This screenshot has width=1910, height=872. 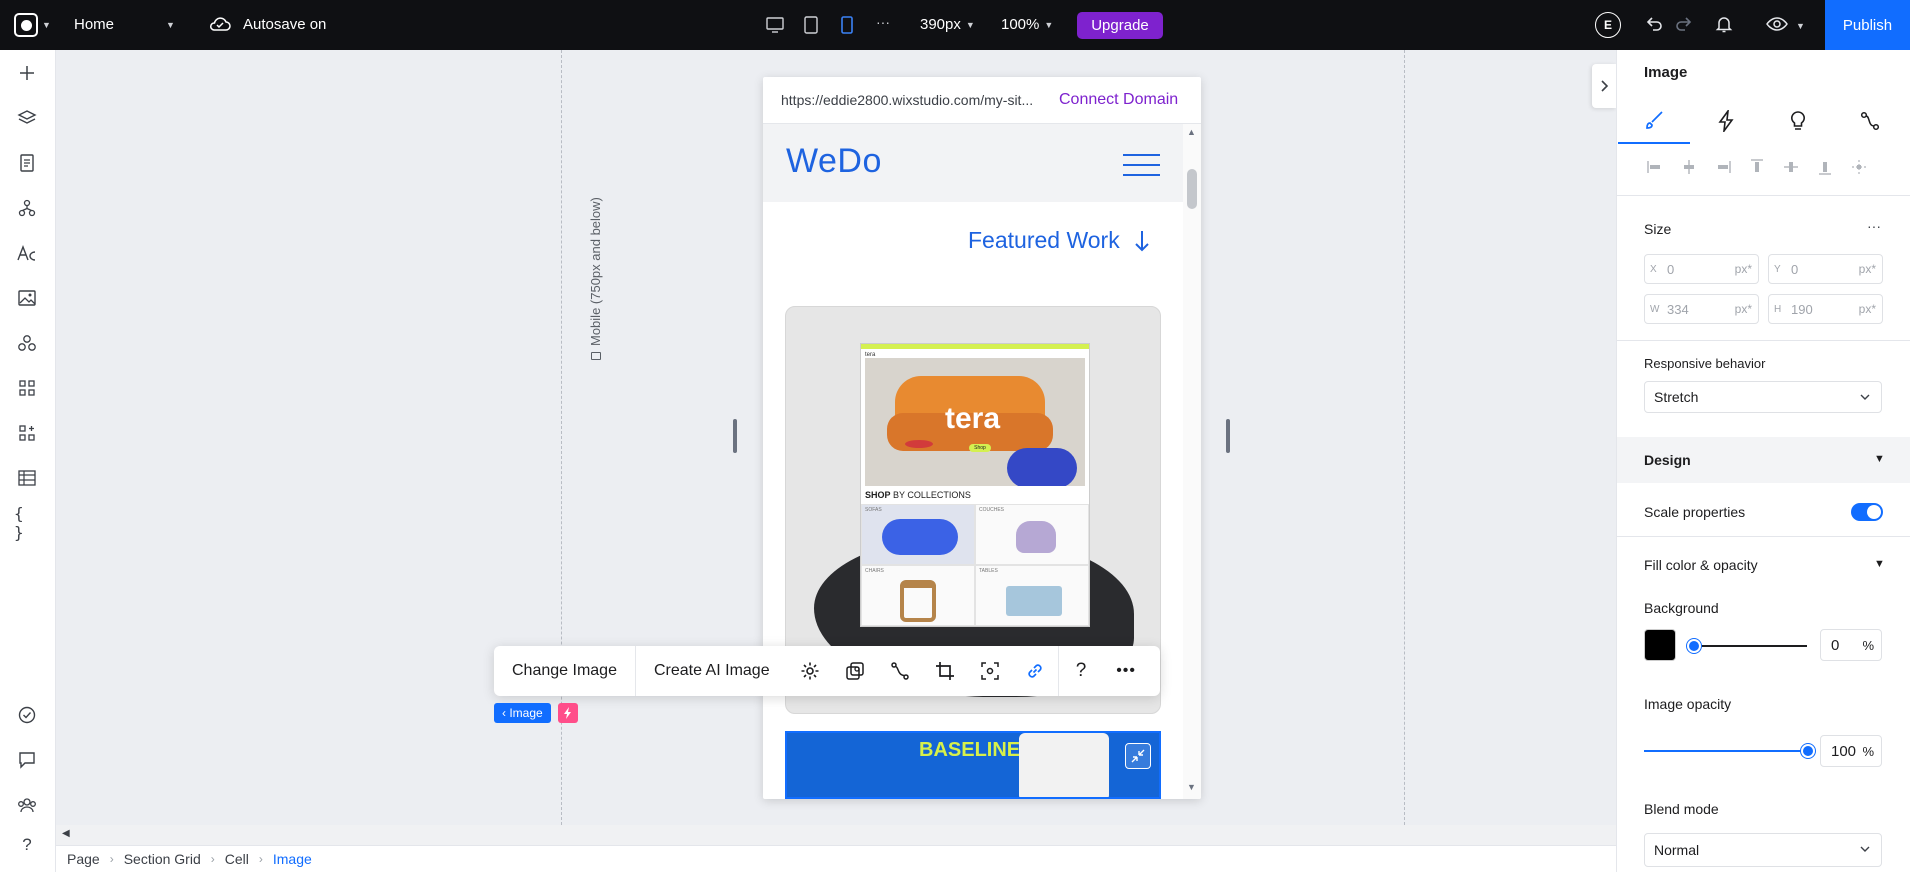 What do you see at coordinates (27, 523) in the screenshot?
I see `code-icon: { }` at bounding box center [27, 523].